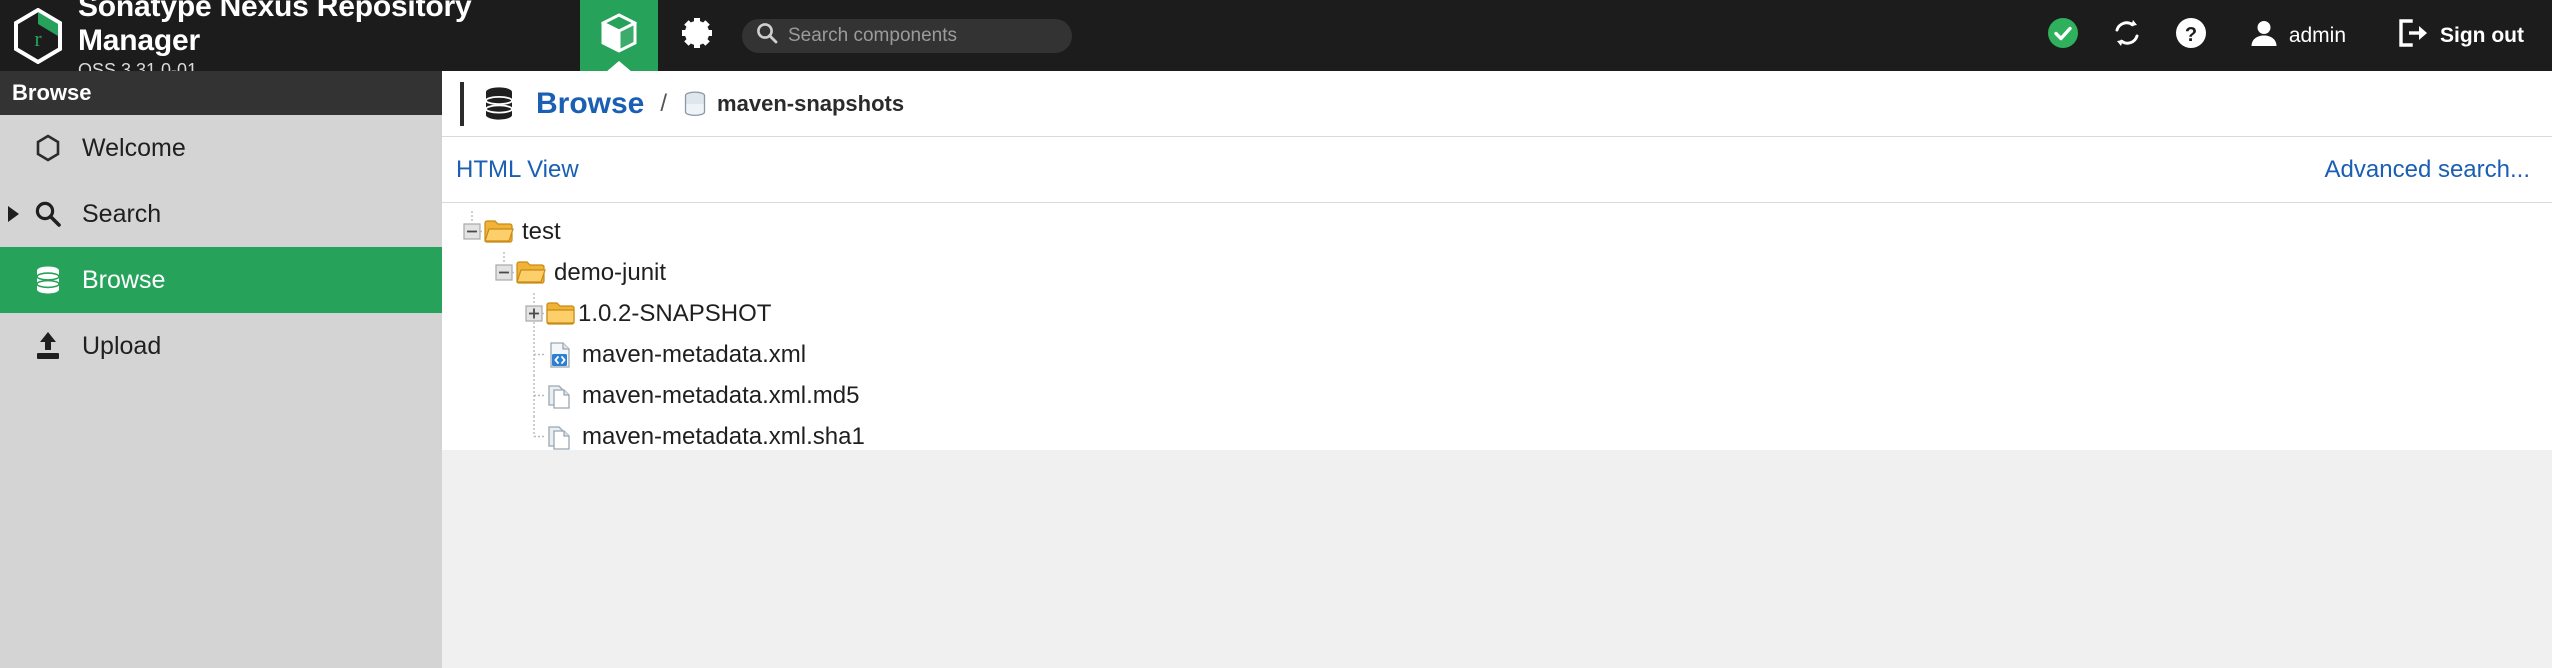 This screenshot has height=668, width=2552. Describe the element at coordinates (1497, 354) in the screenshot. I see `tree-node: maven-metadata.xml` at that location.